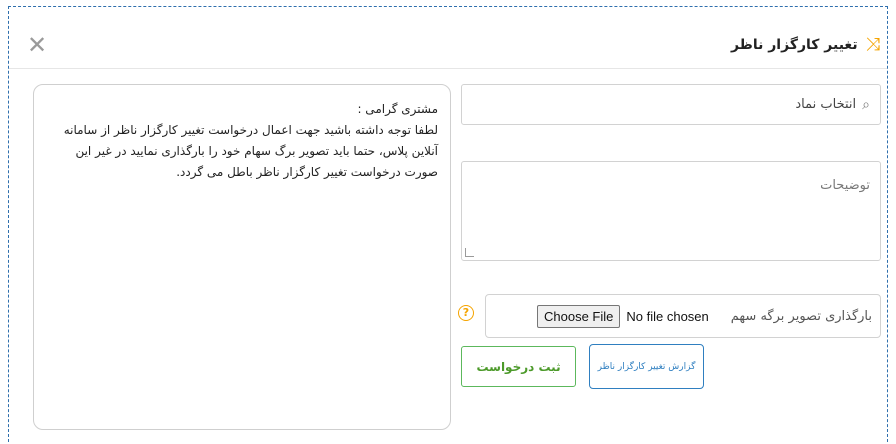 This screenshot has width=896, height=444. What do you see at coordinates (646, 366) in the screenshot?
I see `report-button: گزارش تغییر کارگزار ناظر` at bounding box center [646, 366].